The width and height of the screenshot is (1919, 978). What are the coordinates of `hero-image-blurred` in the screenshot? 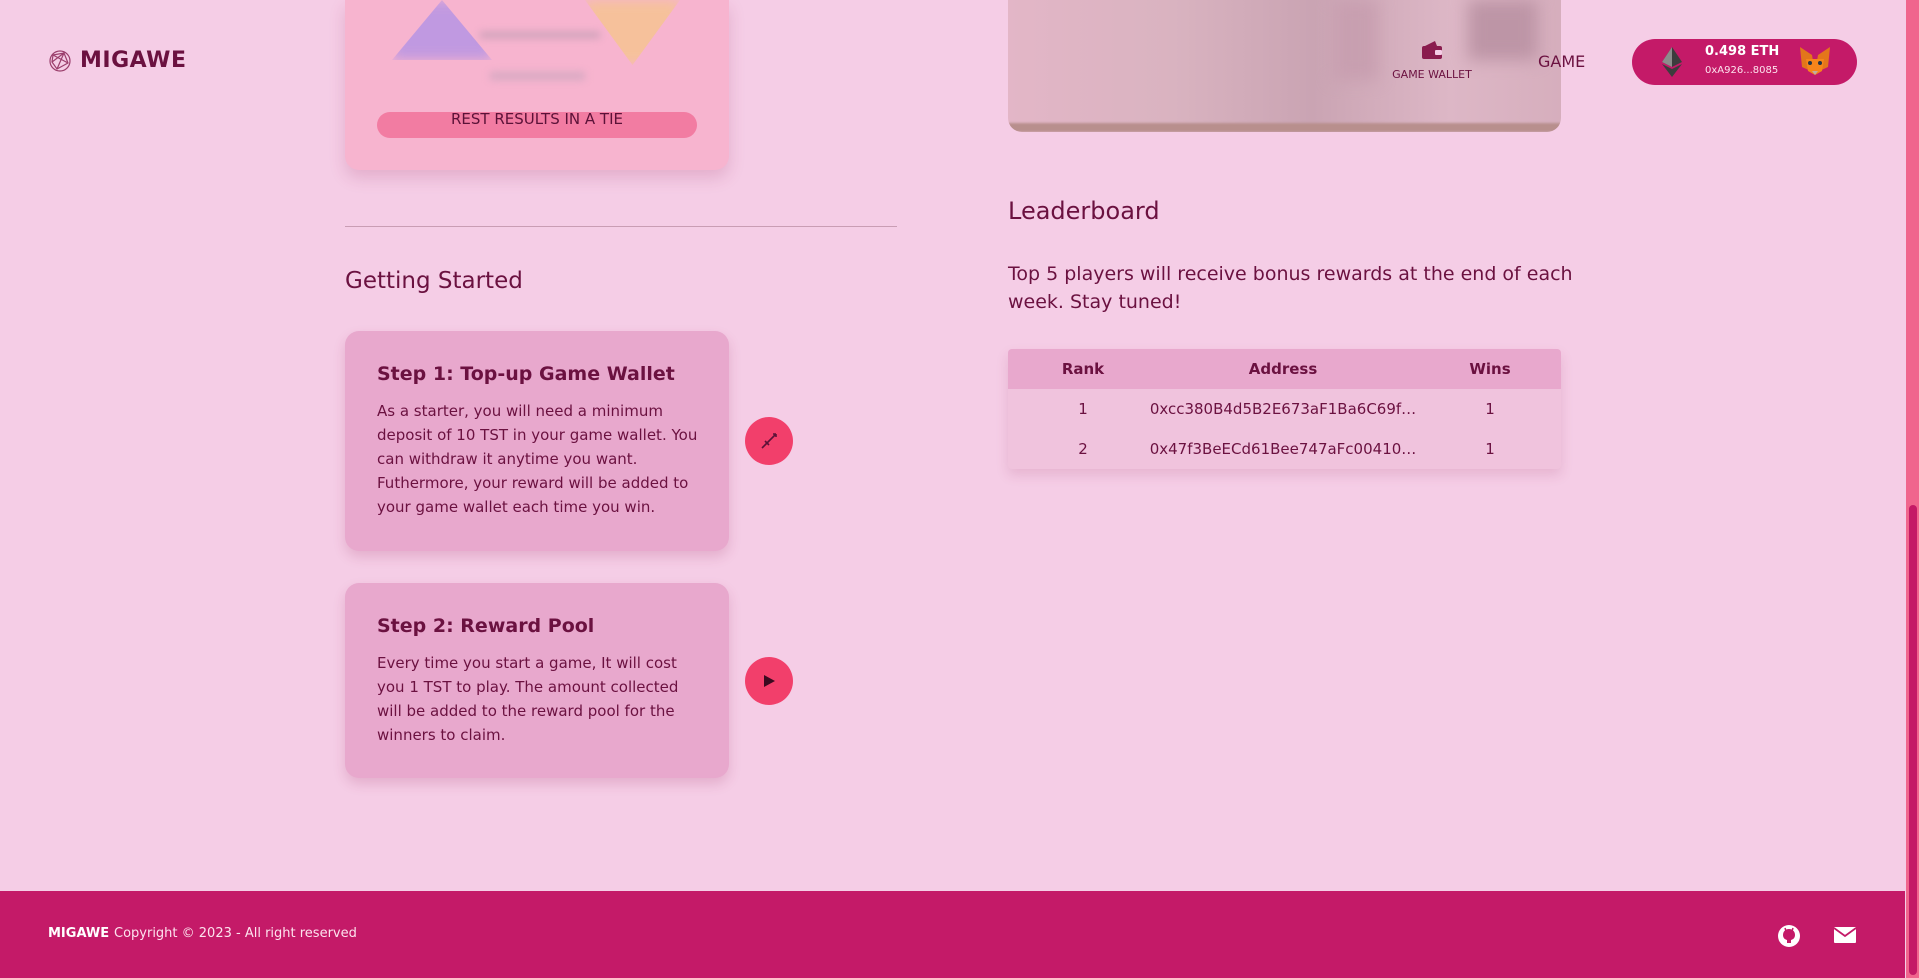 It's located at (1284, 66).